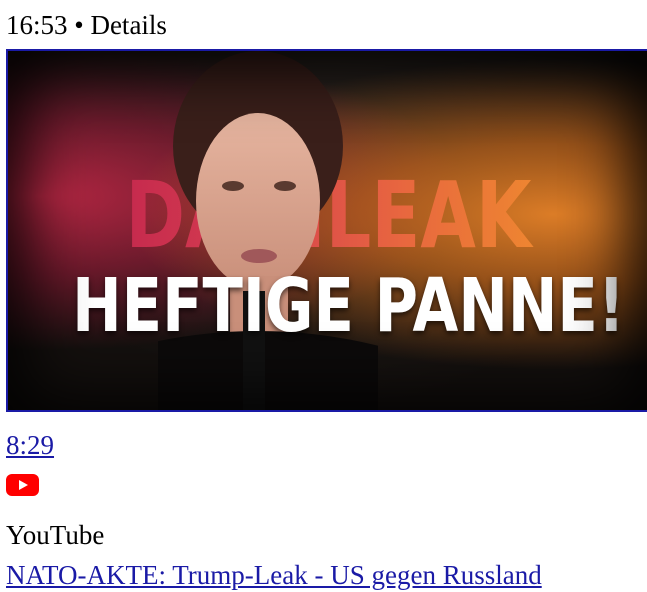 The height and width of the screenshot is (592, 647). What do you see at coordinates (86, 25) in the screenshot?
I see `header-time-details: 16:53 • Details` at bounding box center [86, 25].